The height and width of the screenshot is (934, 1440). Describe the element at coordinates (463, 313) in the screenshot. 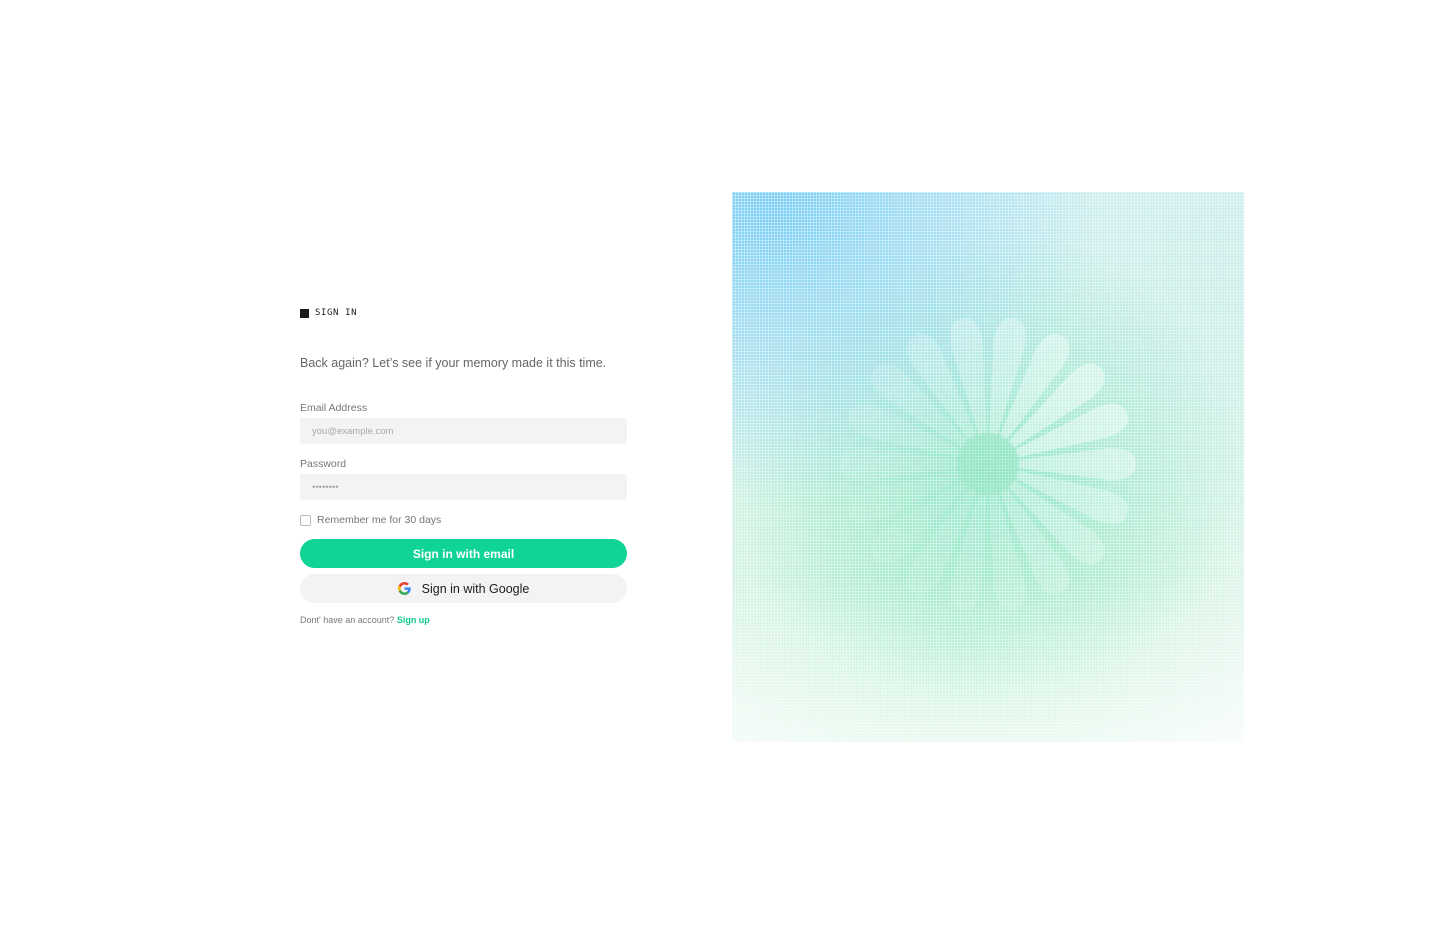

I see `section-tag: SIGN IN` at that location.